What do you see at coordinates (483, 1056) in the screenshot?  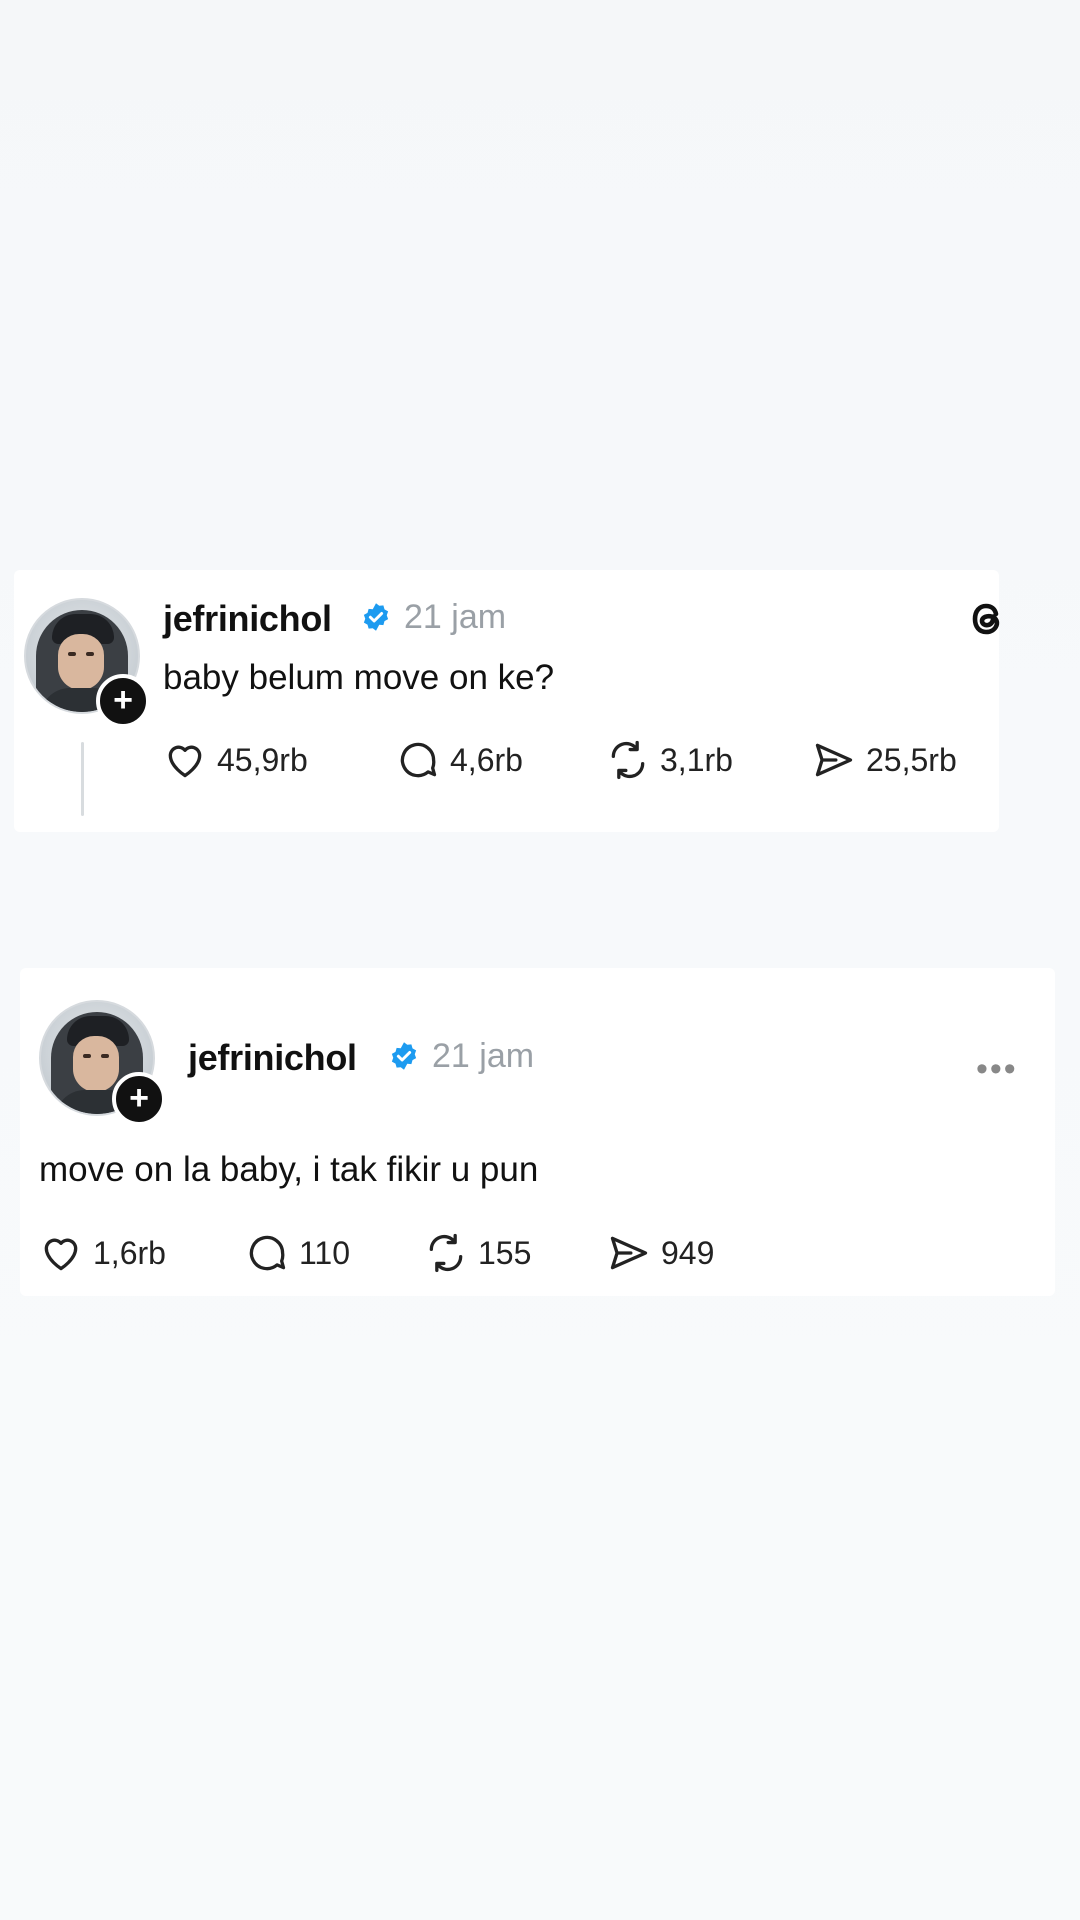 I see `post-time-2: 21 jam` at bounding box center [483, 1056].